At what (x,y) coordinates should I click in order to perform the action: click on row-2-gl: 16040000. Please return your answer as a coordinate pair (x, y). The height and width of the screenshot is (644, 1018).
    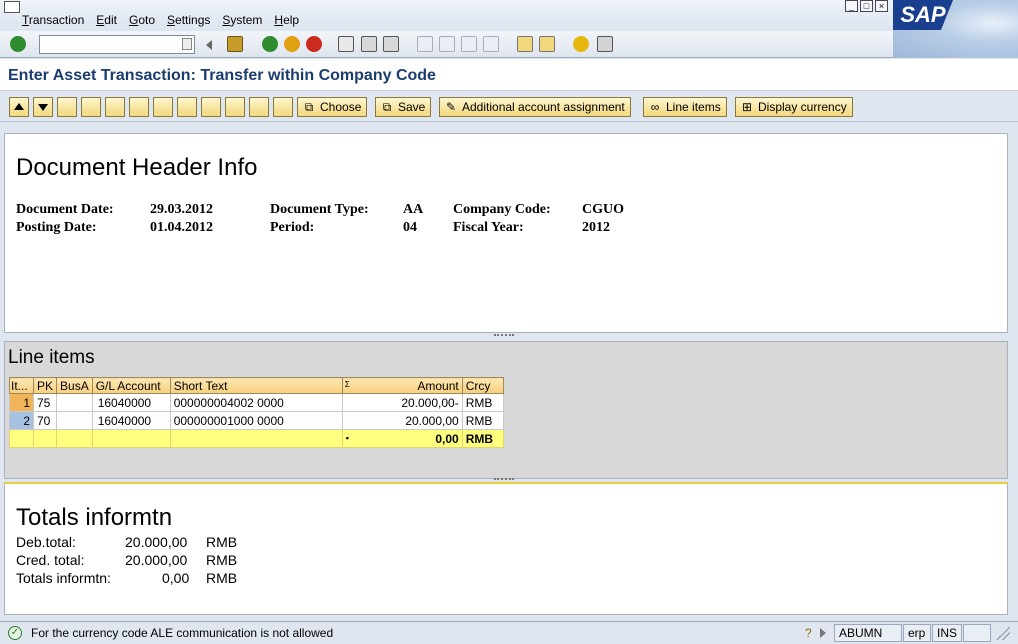
    Looking at the image, I should click on (131, 420).